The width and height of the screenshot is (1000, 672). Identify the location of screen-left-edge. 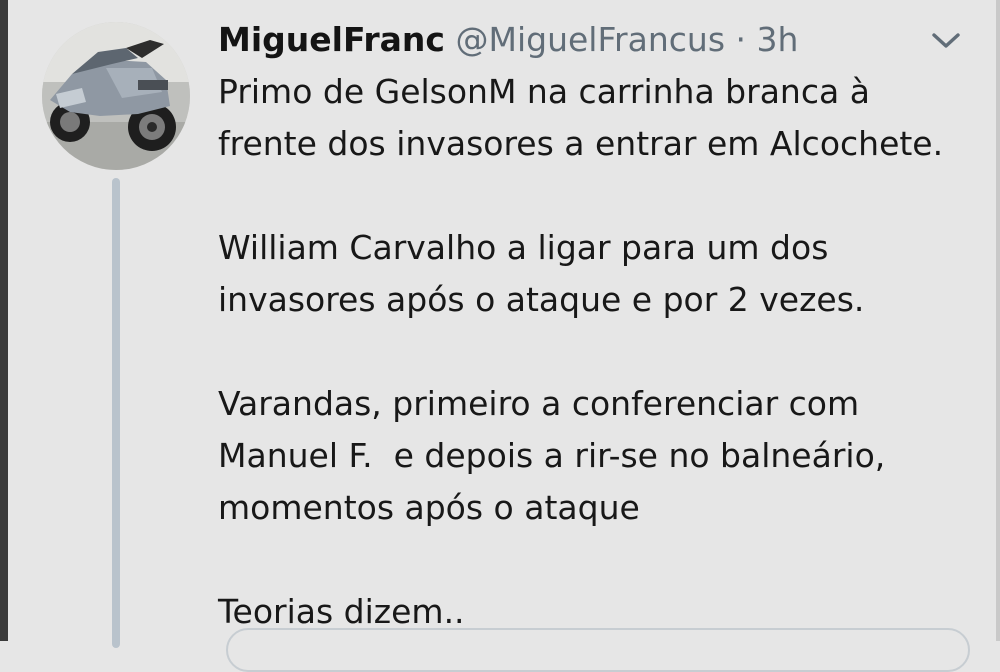
(4, 320).